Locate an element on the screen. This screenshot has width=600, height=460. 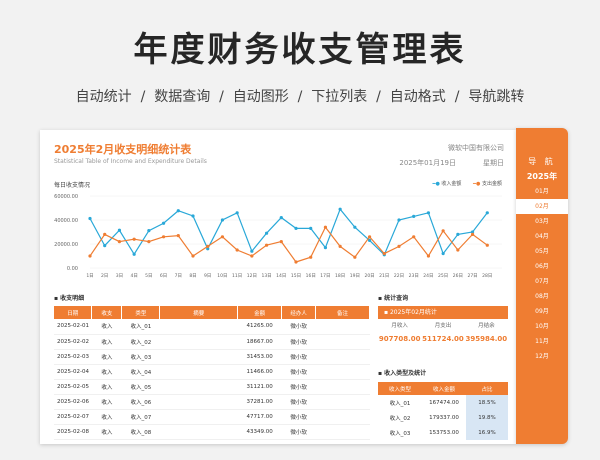
nav-month-item: 08月 is located at coordinates (542, 296).